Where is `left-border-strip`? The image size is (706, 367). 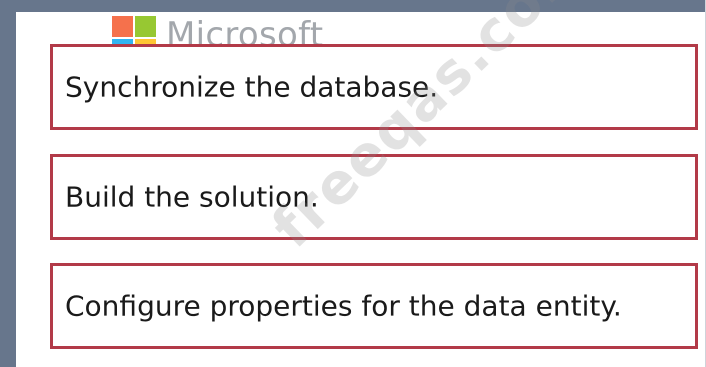
left-border-strip is located at coordinates (8, 183).